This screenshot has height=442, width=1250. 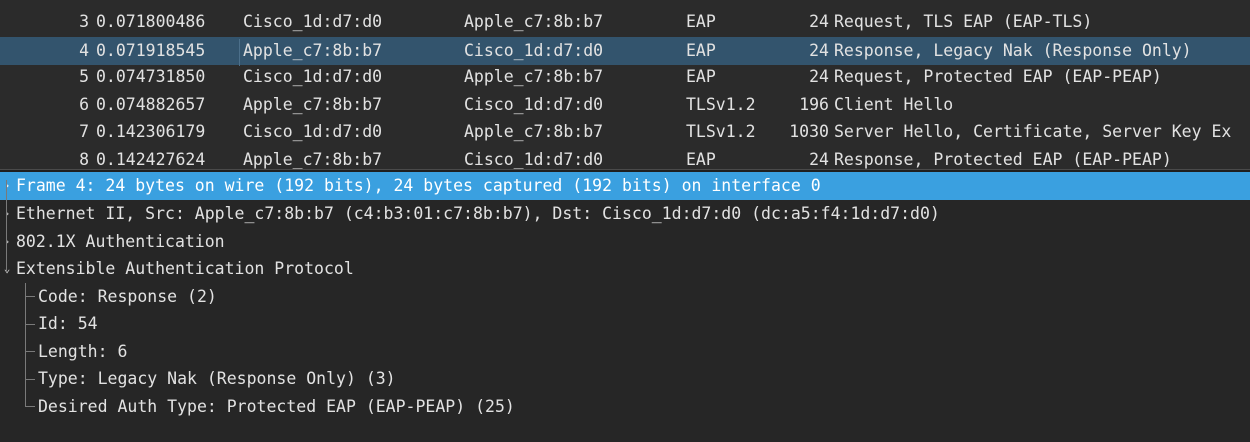 I want to click on tree-item-eap-id: Id: 54, so click(x=625, y=324).